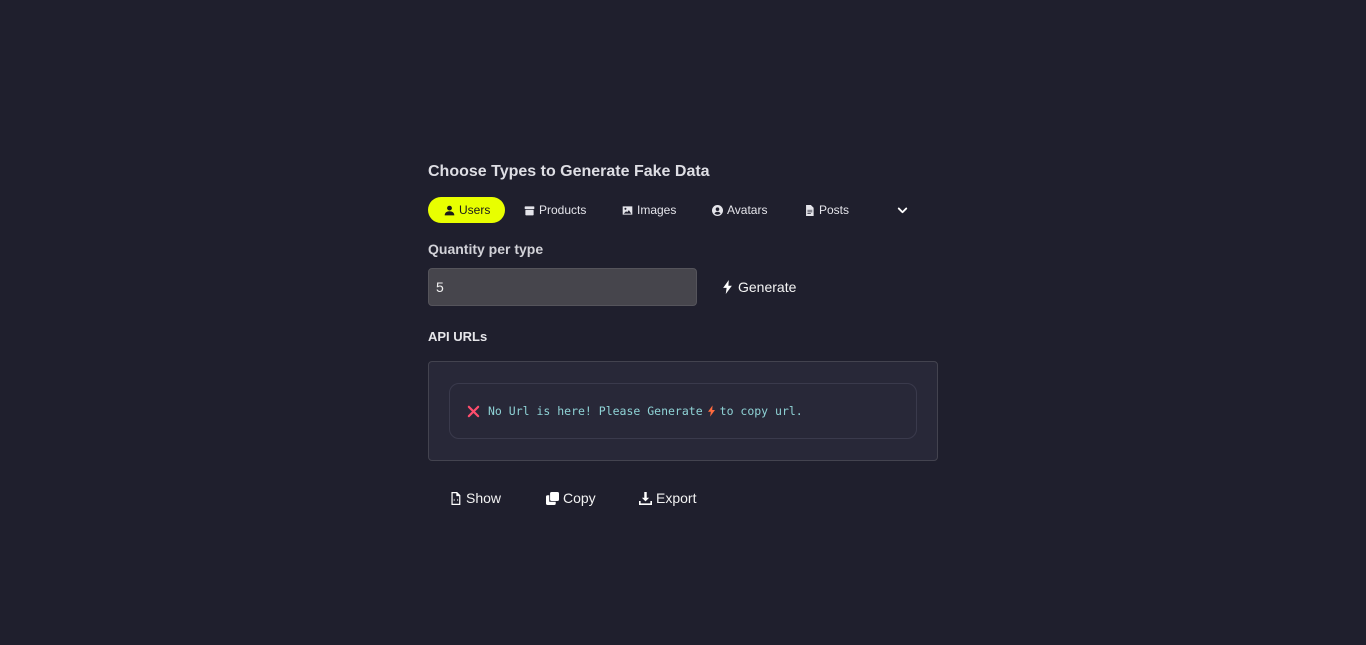 The width and height of the screenshot is (1366, 645). Describe the element at coordinates (810, 210) in the screenshot. I see `file-icon` at that location.